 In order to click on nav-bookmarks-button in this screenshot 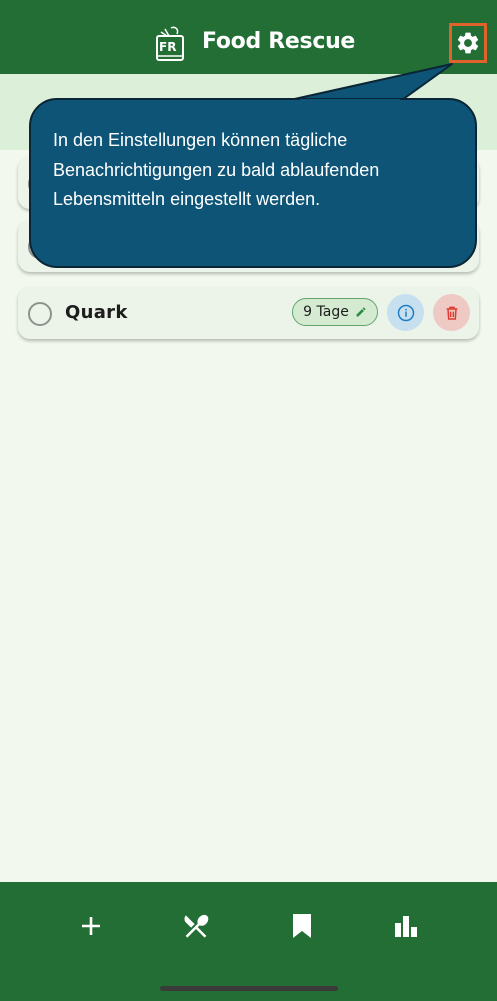, I will do `click(302, 926)`.